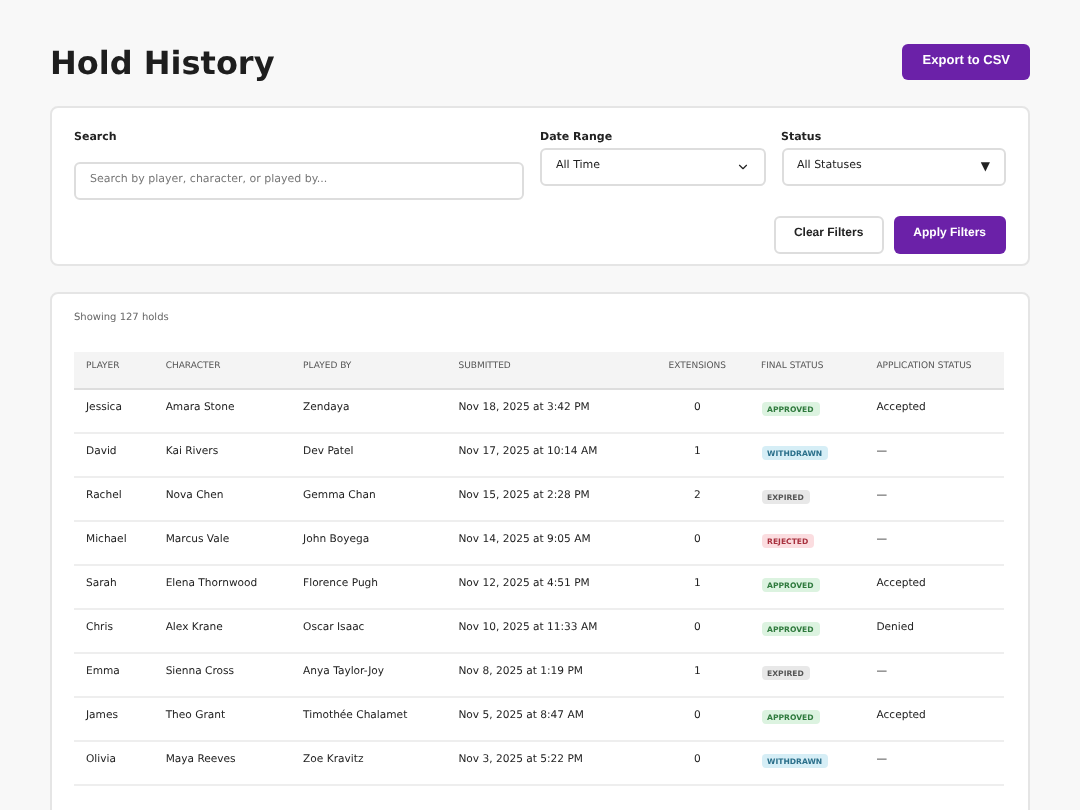  I want to click on chevron-down-icon, so click(742, 167).